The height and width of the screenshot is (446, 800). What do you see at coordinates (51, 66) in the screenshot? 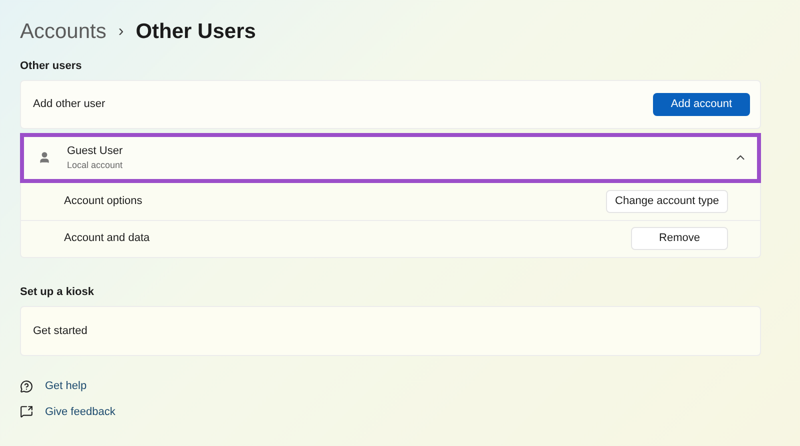
I see `section-heading: Other users` at bounding box center [51, 66].